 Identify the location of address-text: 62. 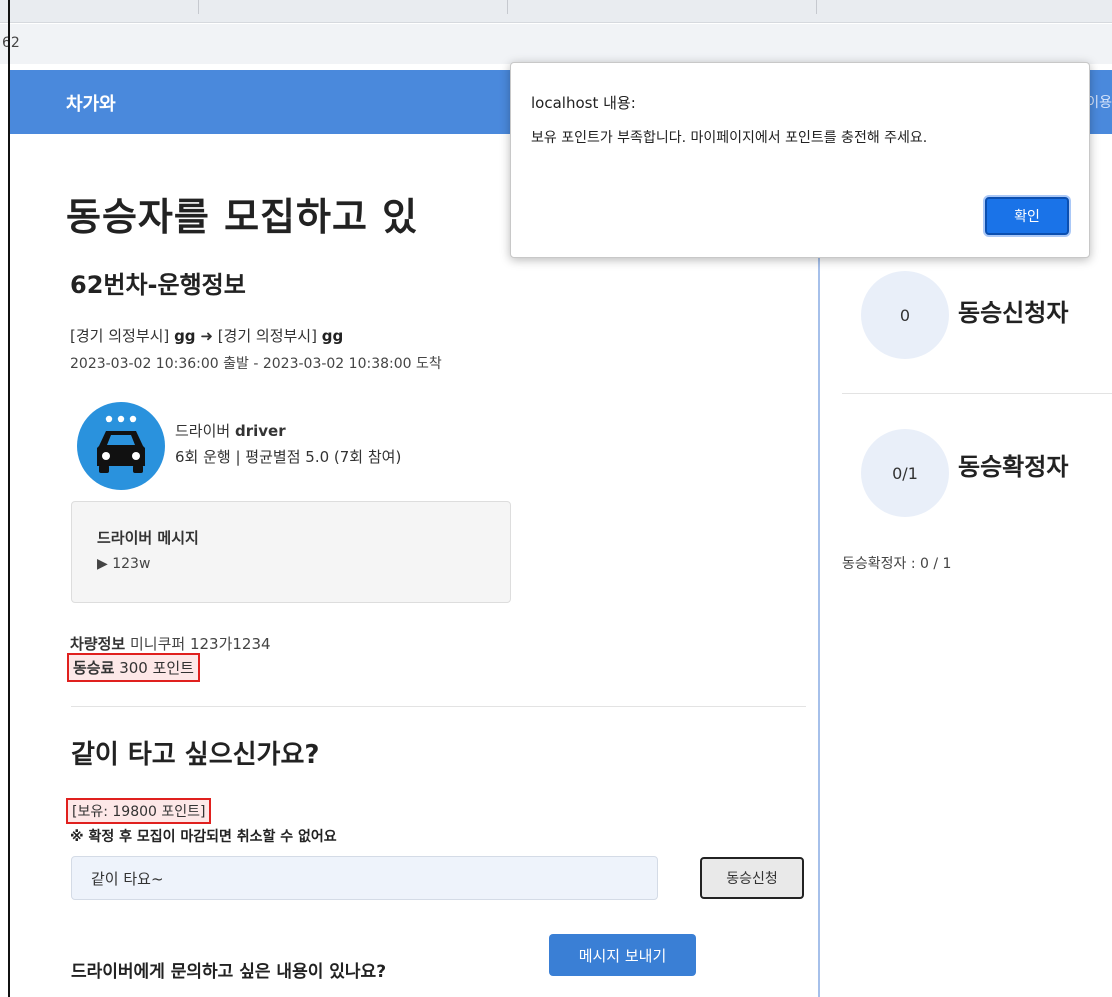
(11, 43).